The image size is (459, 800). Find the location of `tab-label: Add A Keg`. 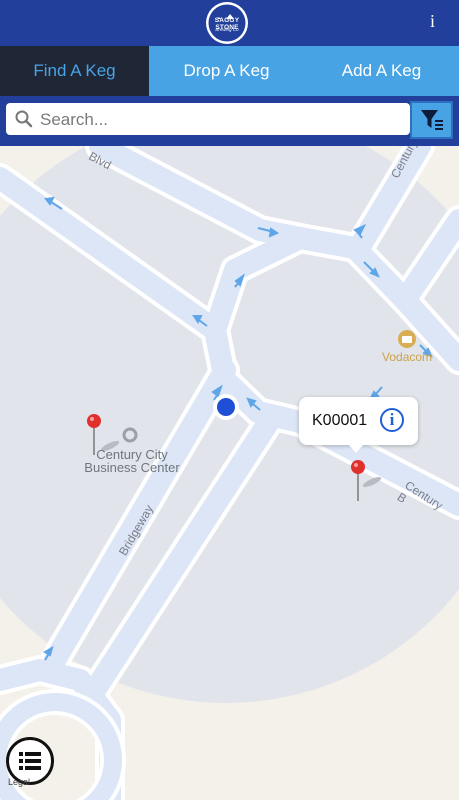

tab-label: Add A Keg is located at coordinates (381, 70).